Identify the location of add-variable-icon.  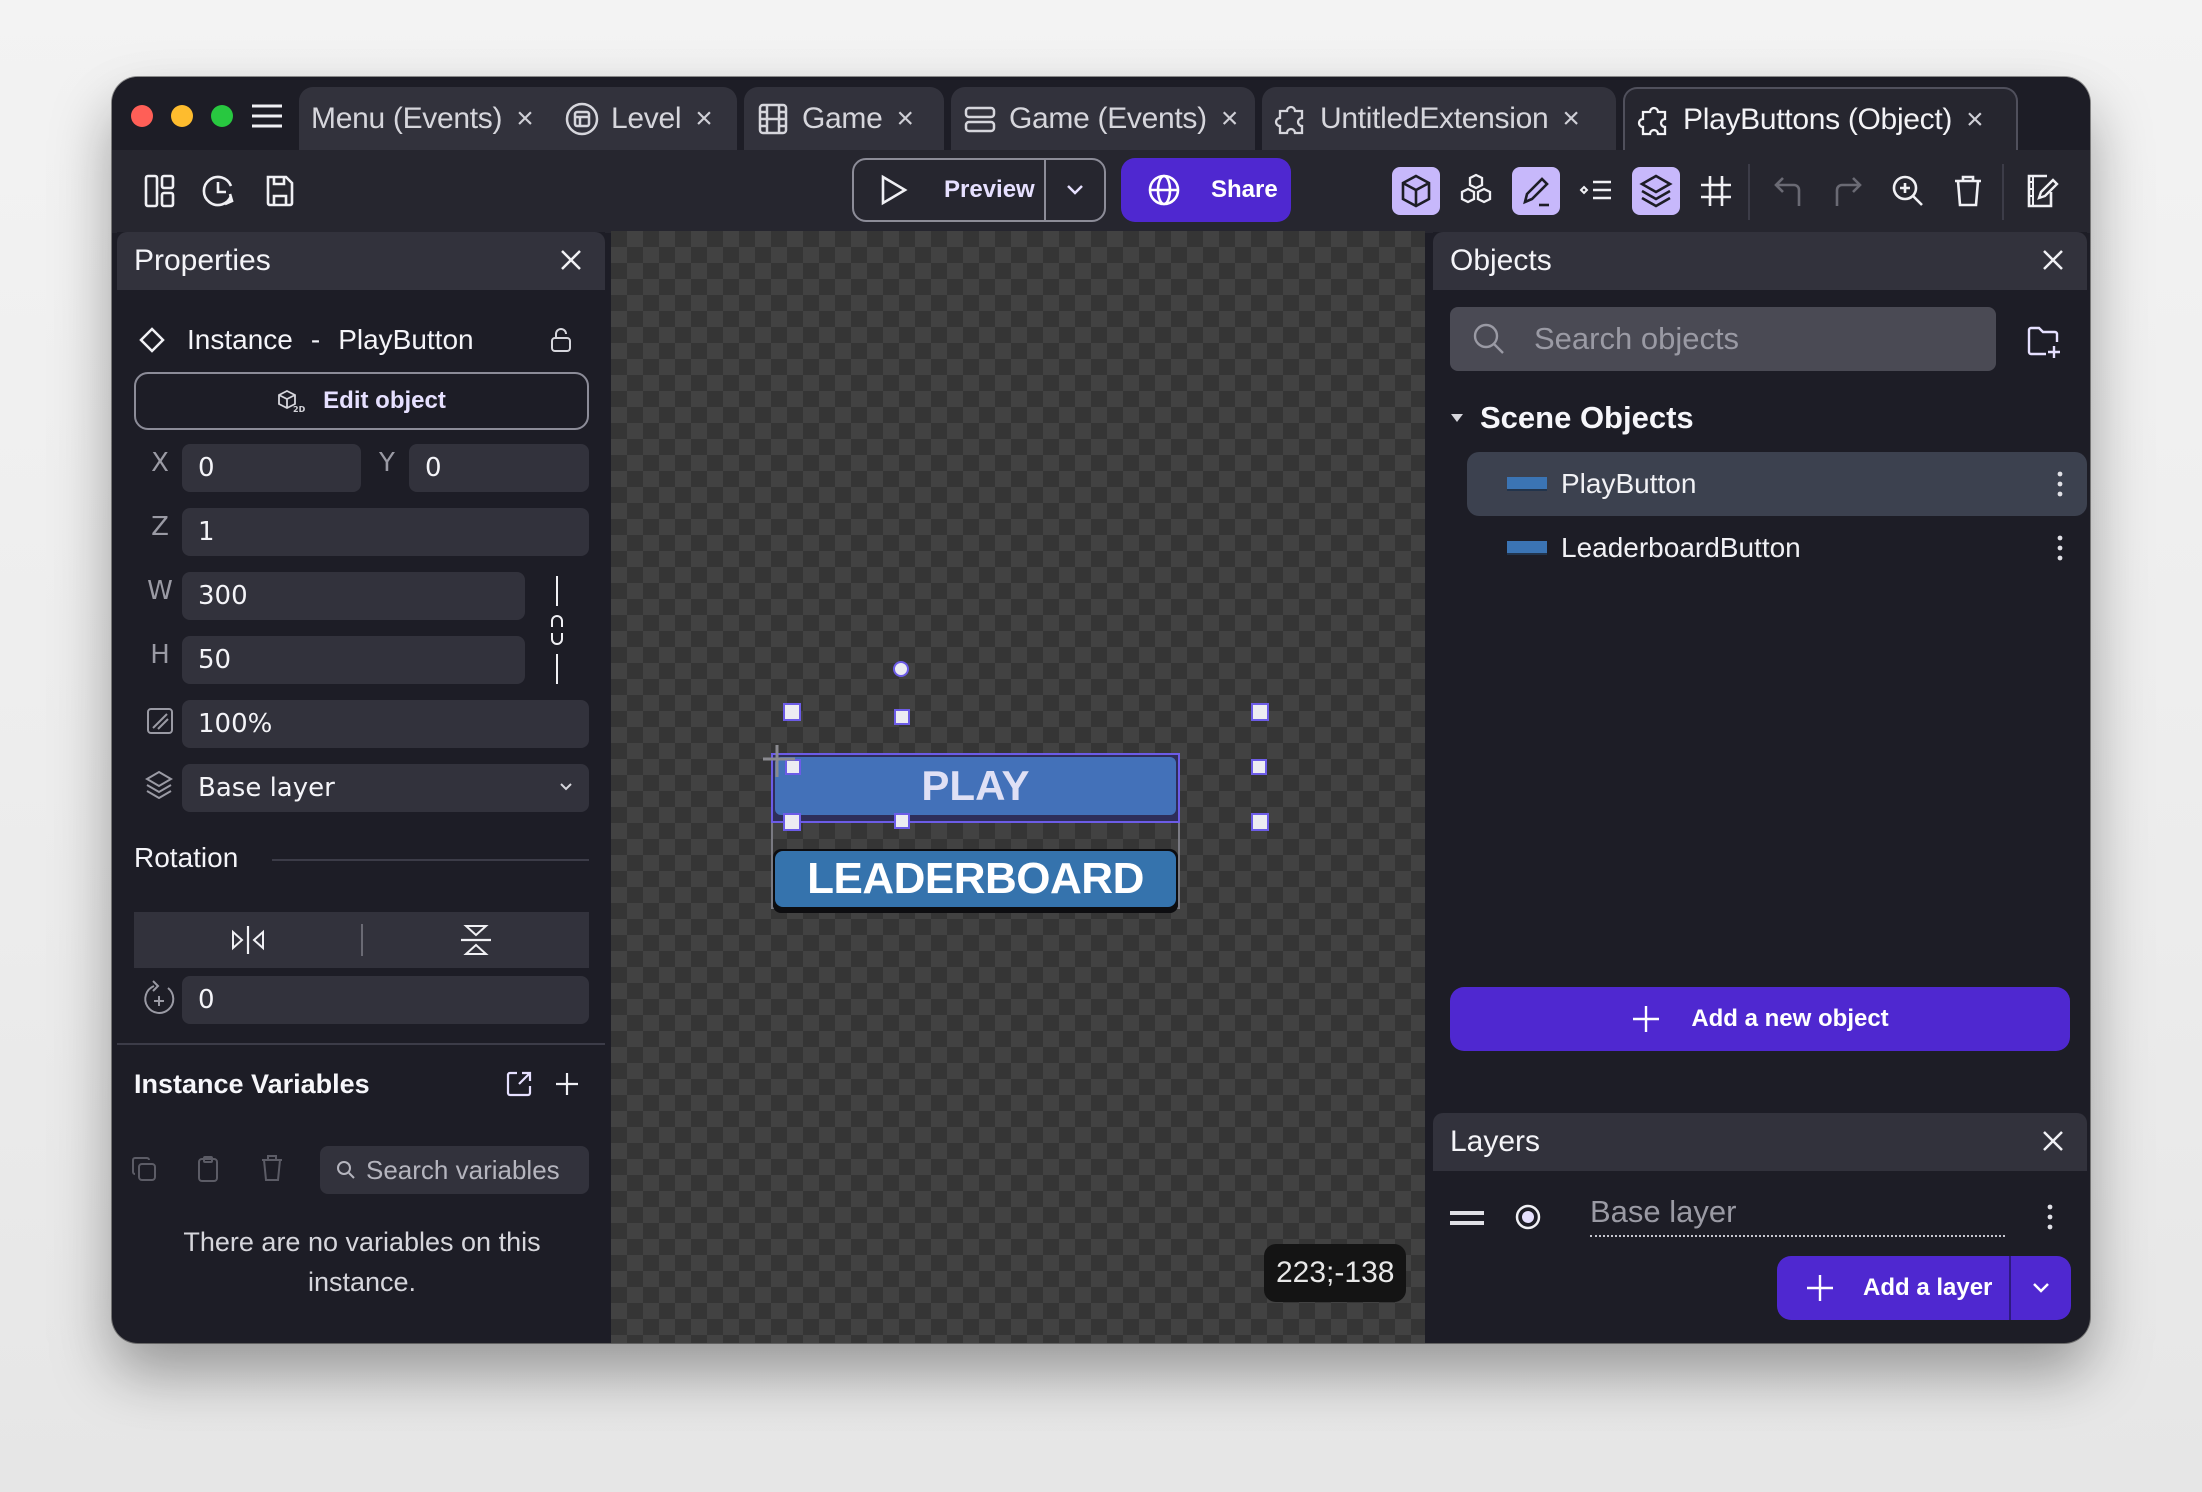
(567, 1084).